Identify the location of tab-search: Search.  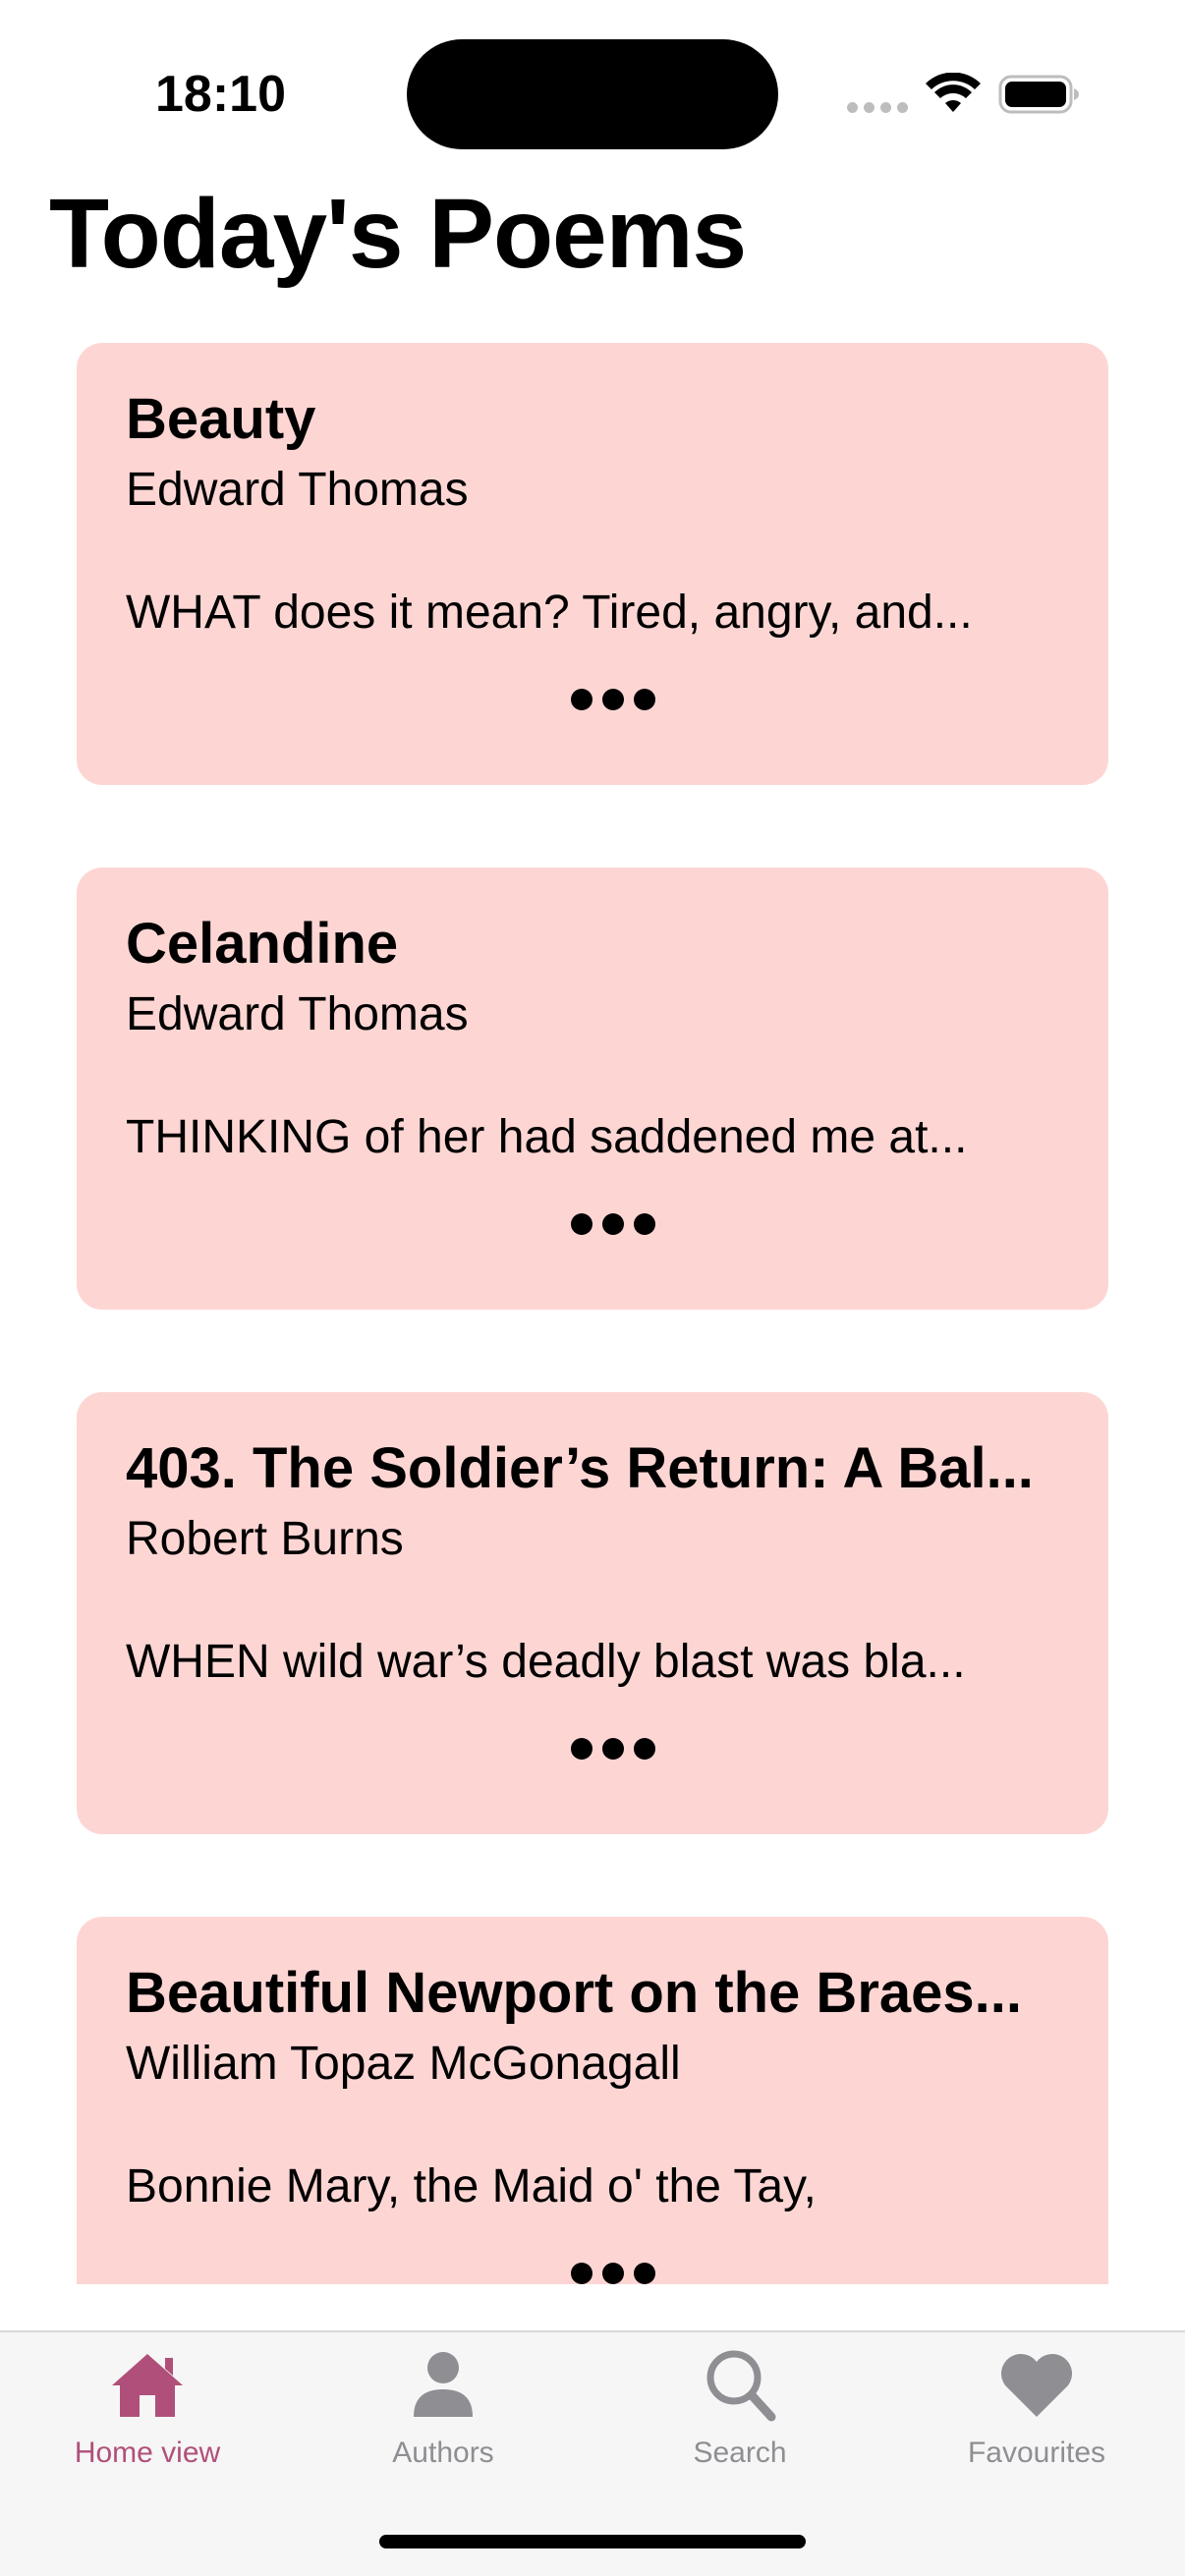
(740, 2415).